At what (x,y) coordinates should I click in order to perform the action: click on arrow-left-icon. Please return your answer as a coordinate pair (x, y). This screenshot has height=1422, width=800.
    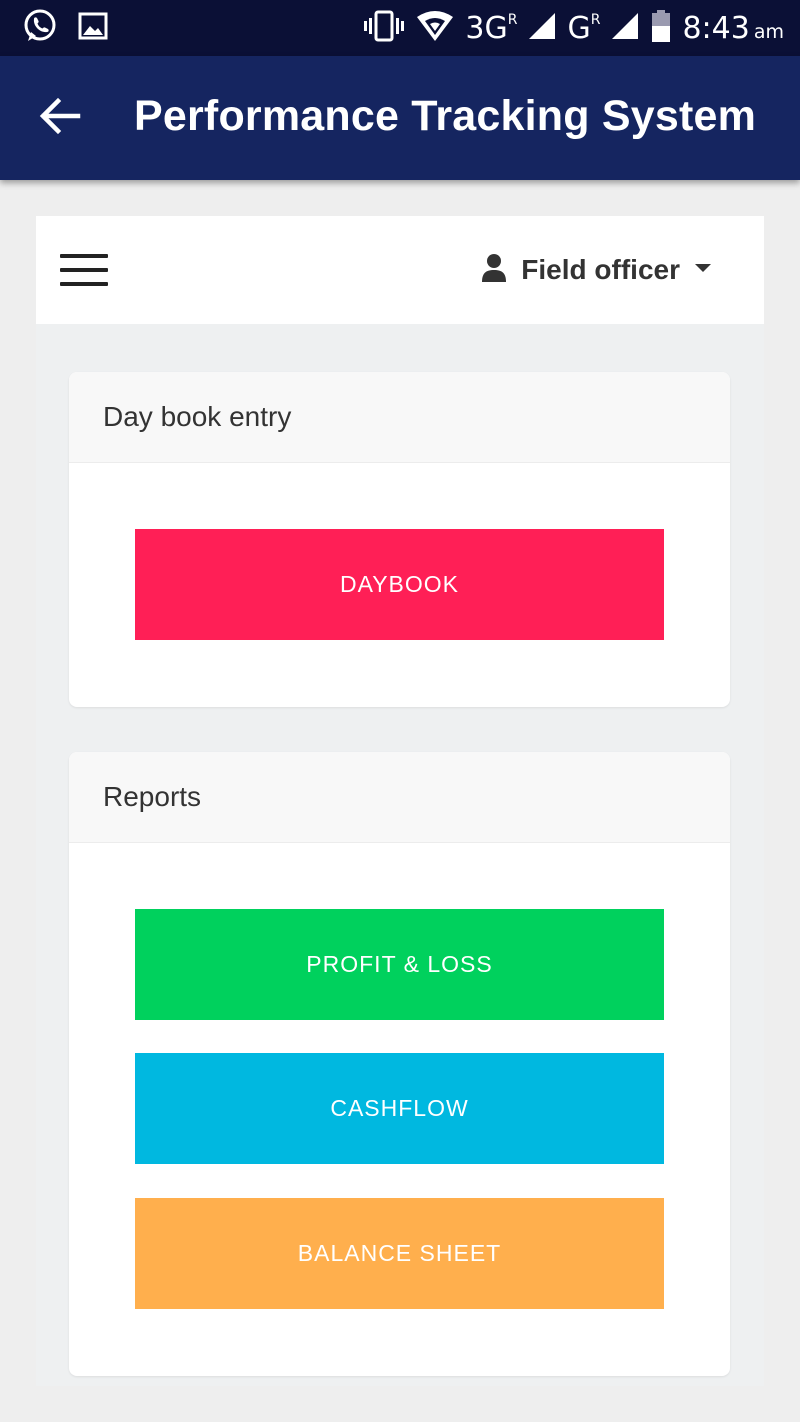
    Looking at the image, I should click on (60, 118).